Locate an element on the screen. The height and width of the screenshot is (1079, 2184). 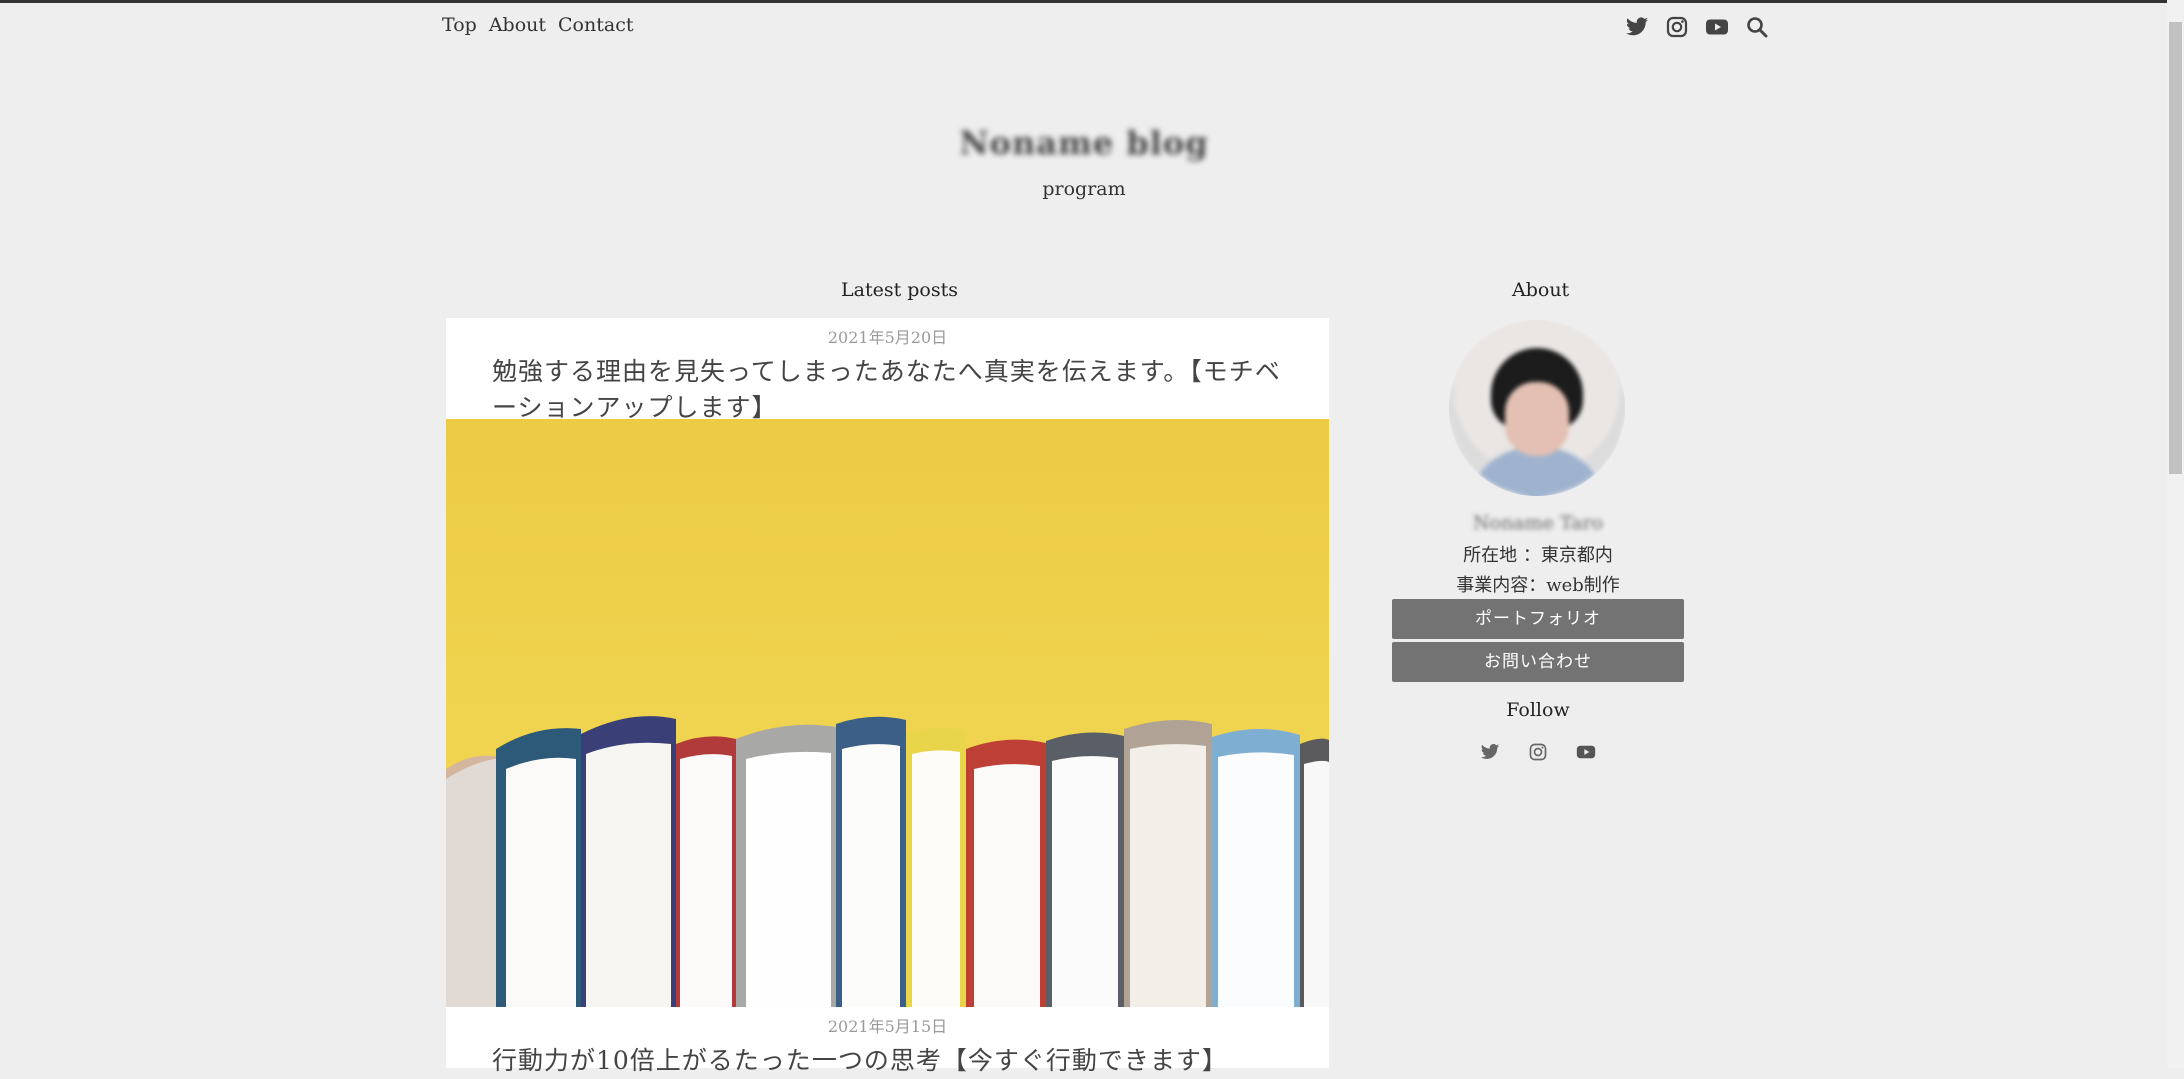
post-date: 2021年5月15日 is located at coordinates (887, 1026).